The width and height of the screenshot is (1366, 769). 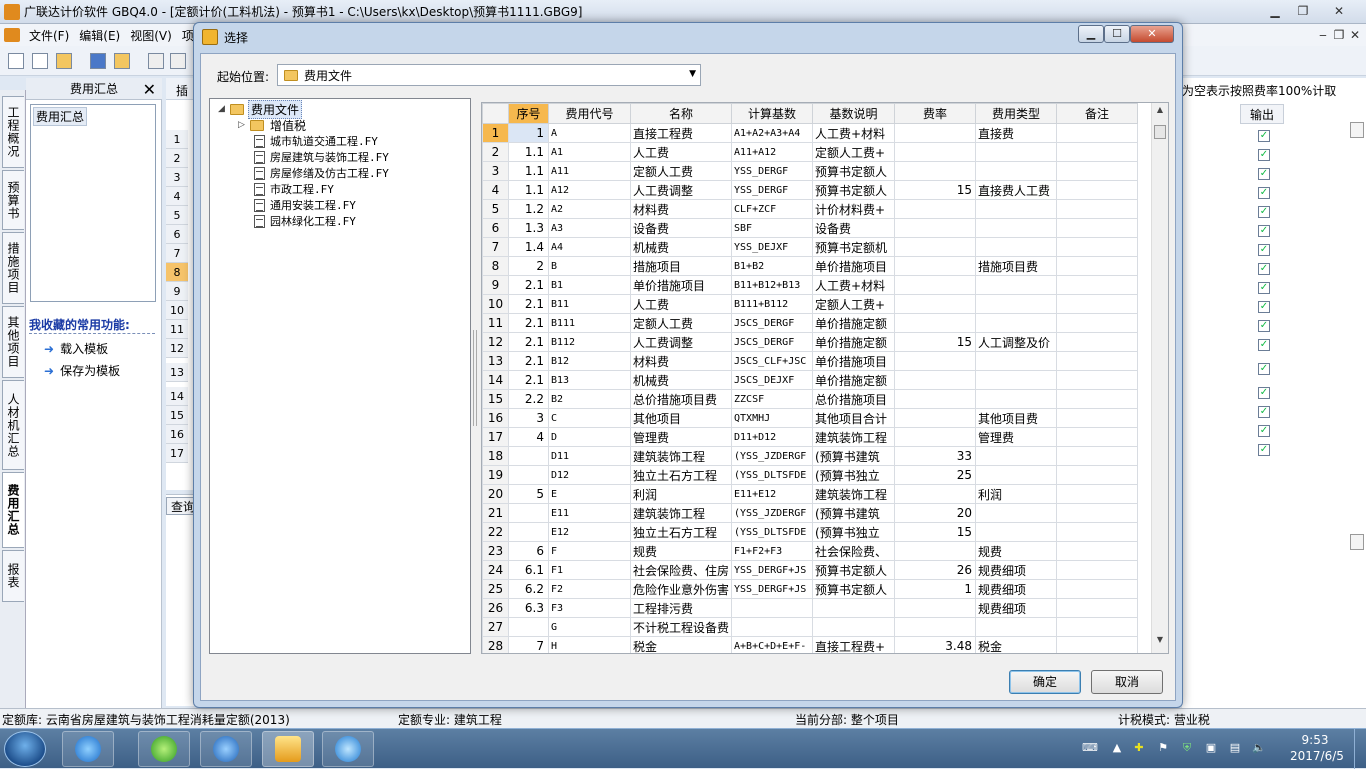 What do you see at coordinates (589, 494) in the screenshot?
I see `cell-code: E` at bounding box center [589, 494].